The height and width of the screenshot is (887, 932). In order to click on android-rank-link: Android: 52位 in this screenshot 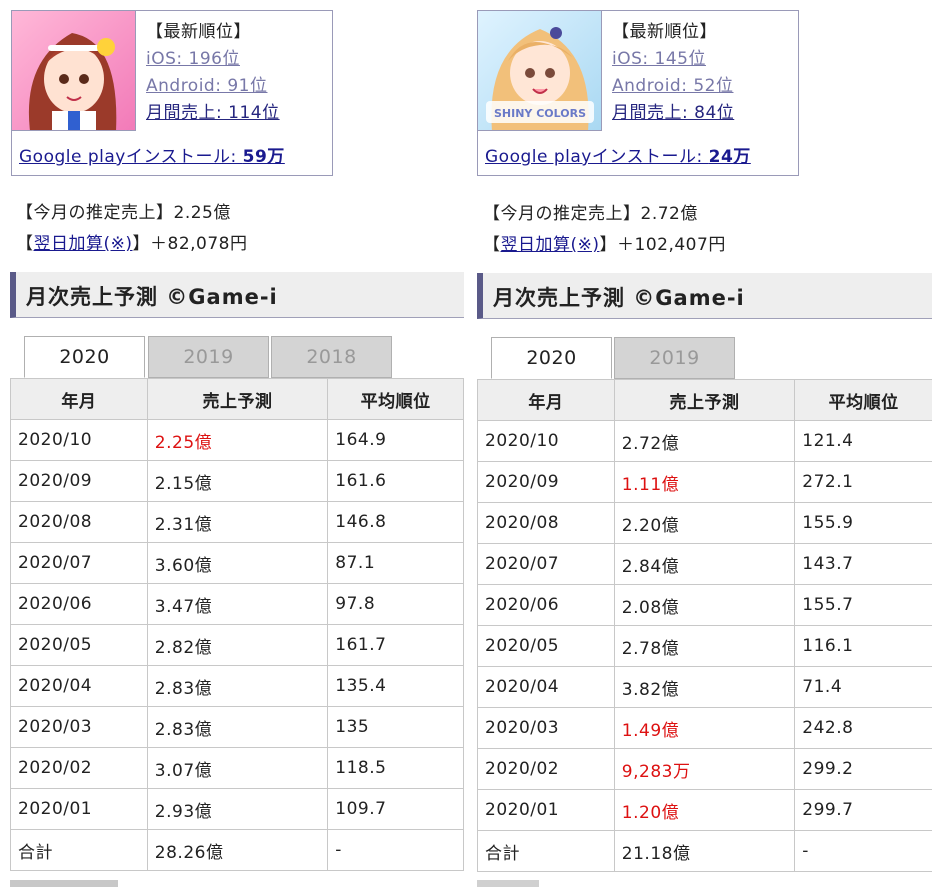, I will do `click(673, 86)`.